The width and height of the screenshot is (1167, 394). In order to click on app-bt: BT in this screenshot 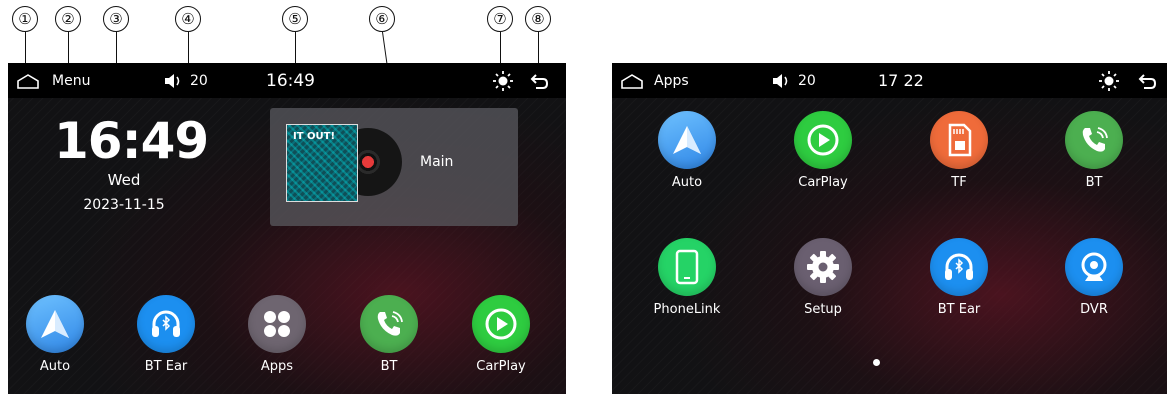, I will do `click(1094, 150)`.